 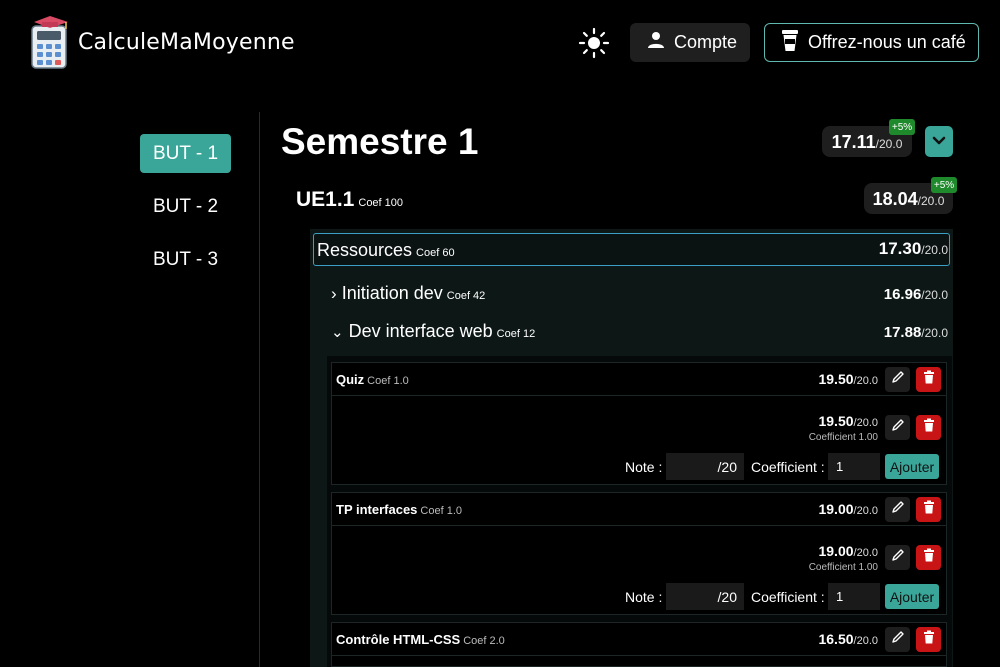 What do you see at coordinates (334, 293) in the screenshot?
I see `chevron-right-icon: ›` at bounding box center [334, 293].